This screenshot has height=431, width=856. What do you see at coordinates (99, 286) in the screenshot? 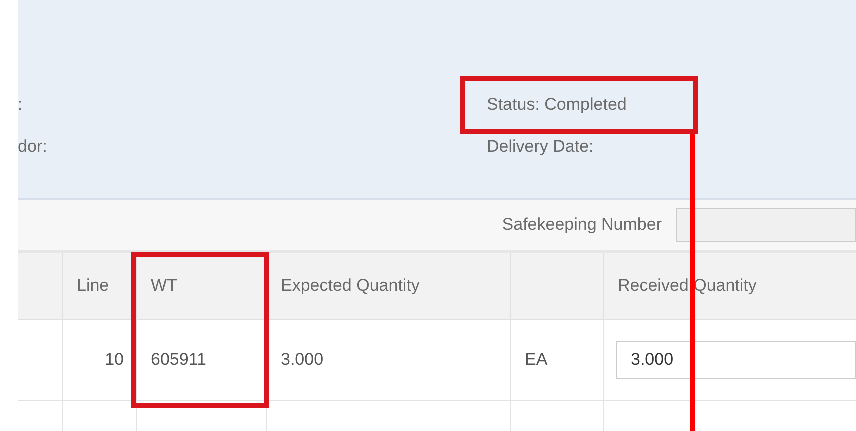
I see `column-header: Line` at bounding box center [99, 286].